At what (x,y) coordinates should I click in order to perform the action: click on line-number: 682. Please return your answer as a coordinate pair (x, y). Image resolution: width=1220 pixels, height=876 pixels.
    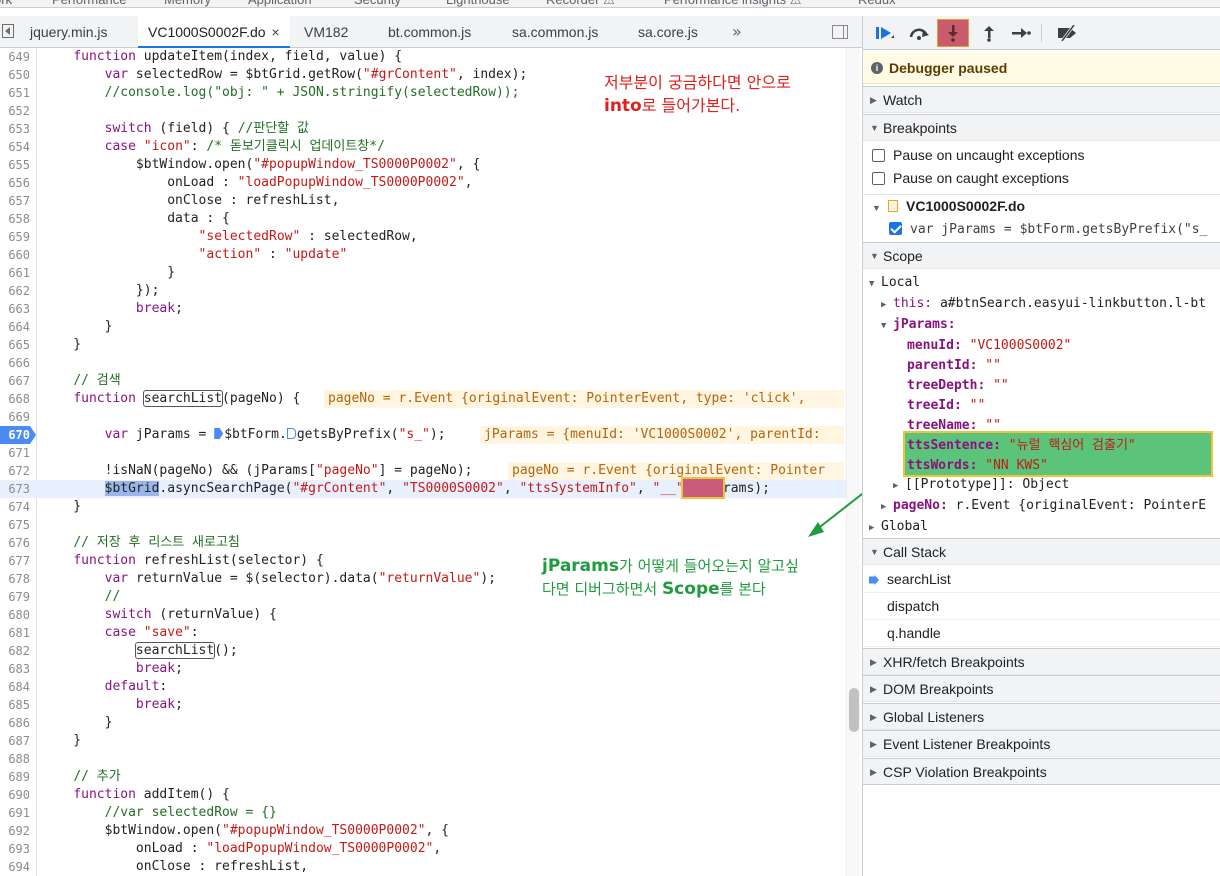
    Looking at the image, I should click on (15, 651).